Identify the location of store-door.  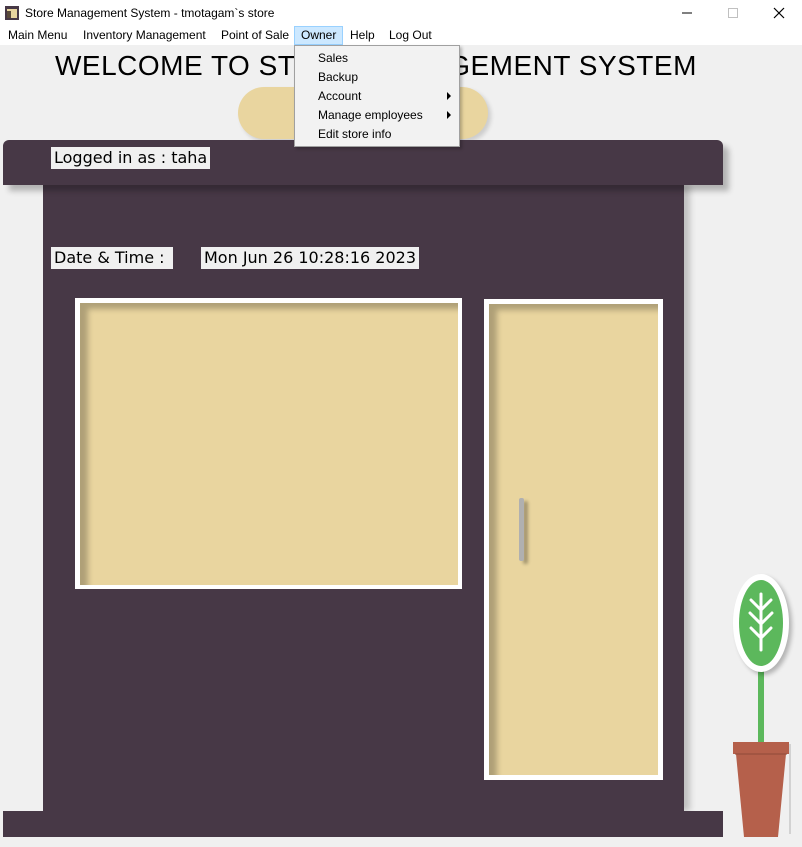
(573, 539).